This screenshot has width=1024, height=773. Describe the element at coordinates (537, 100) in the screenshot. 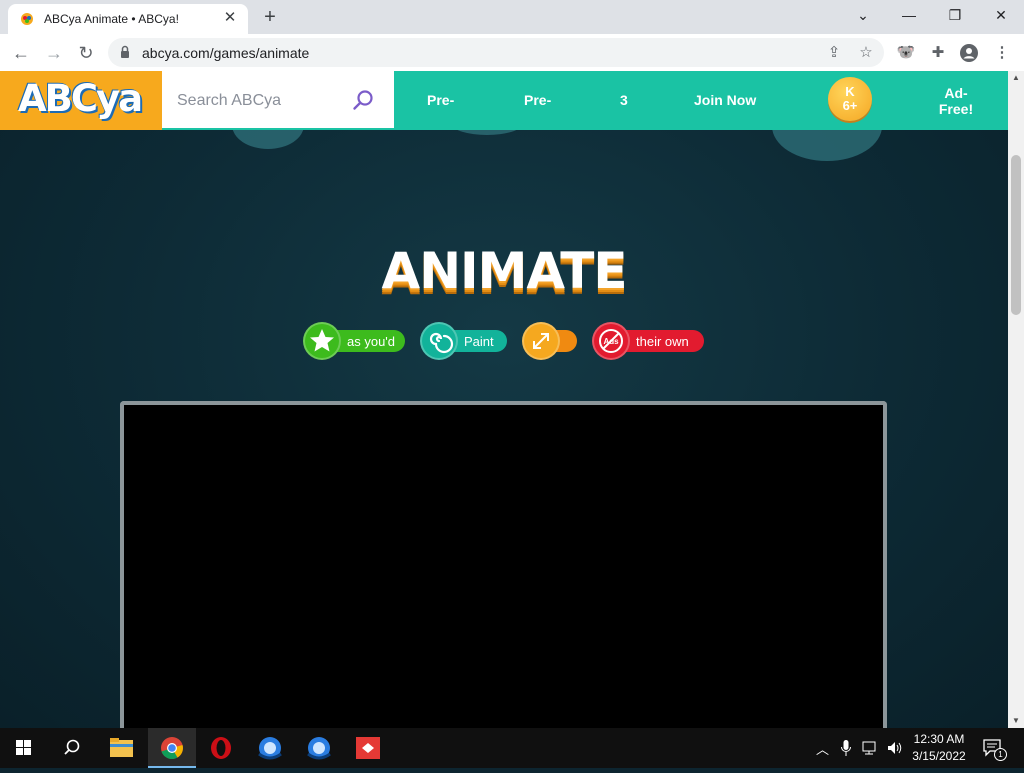

I see `nav-link-pre-2: Pre-` at that location.